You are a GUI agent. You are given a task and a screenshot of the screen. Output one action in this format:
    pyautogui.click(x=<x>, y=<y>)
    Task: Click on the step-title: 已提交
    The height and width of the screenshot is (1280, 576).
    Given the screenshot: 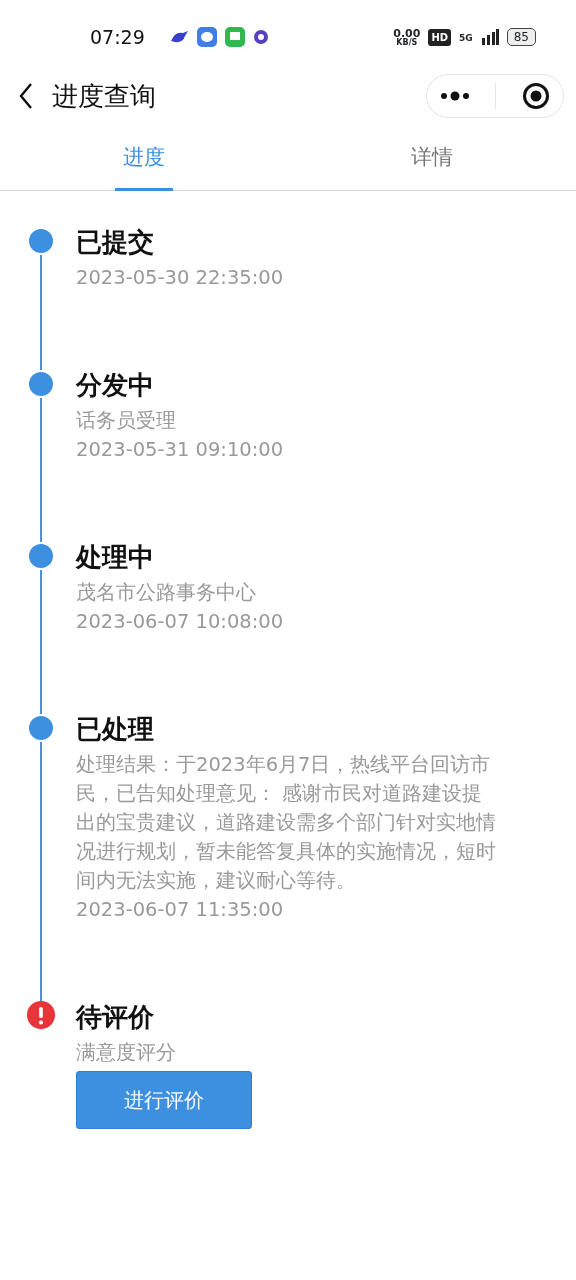 What is the action you would take?
    pyautogui.click(x=115, y=241)
    